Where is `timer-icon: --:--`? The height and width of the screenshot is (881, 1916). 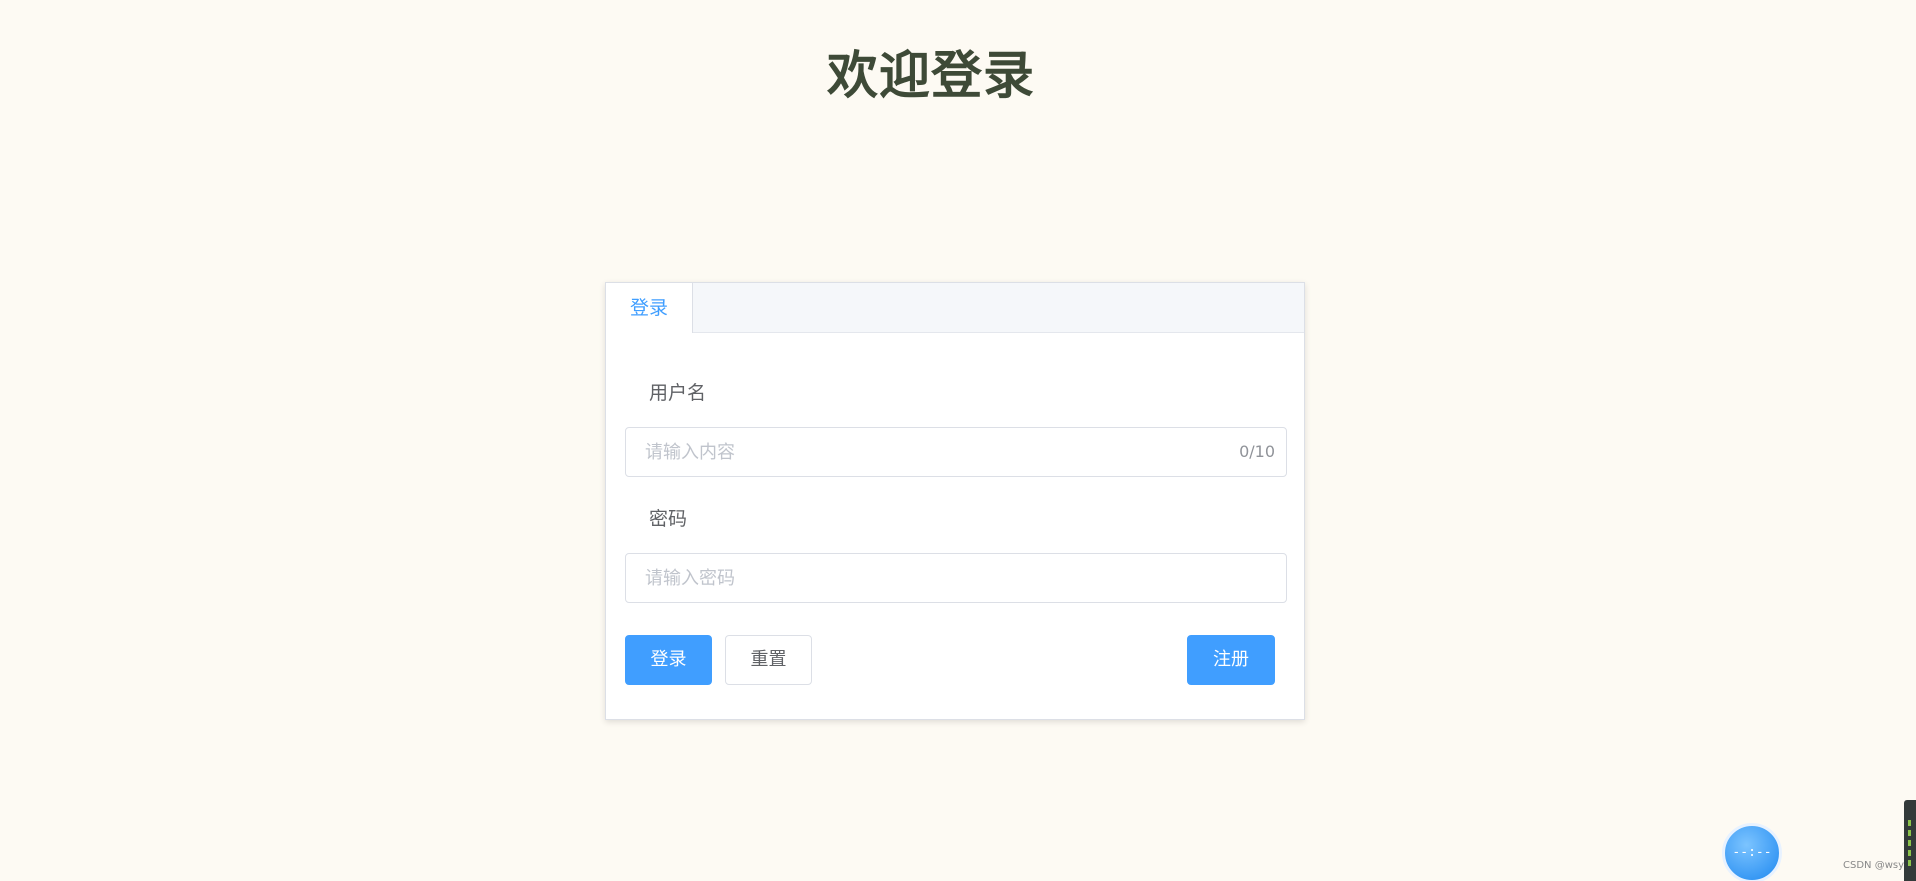
timer-icon: --:-- is located at coordinates (1752, 852).